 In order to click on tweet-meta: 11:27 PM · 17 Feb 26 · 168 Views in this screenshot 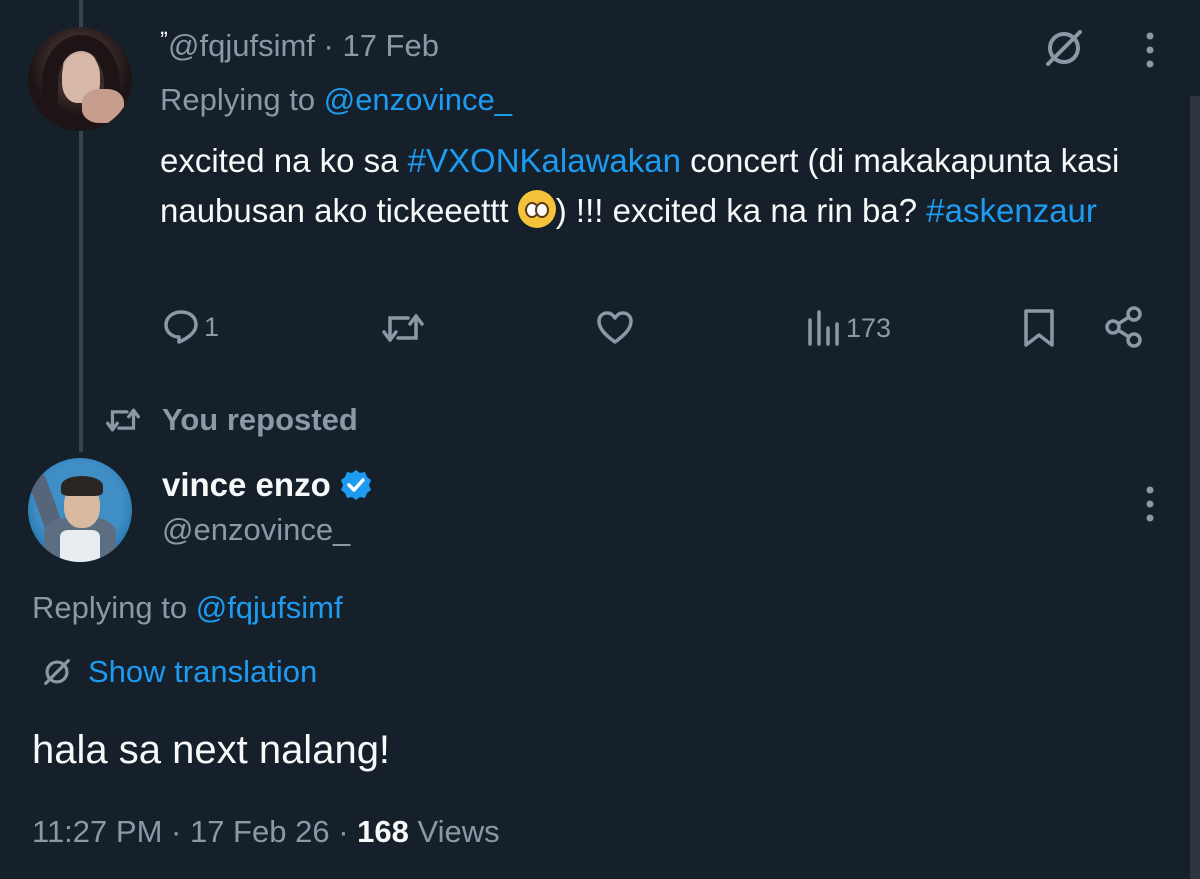, I will do `click(266, 831)`.